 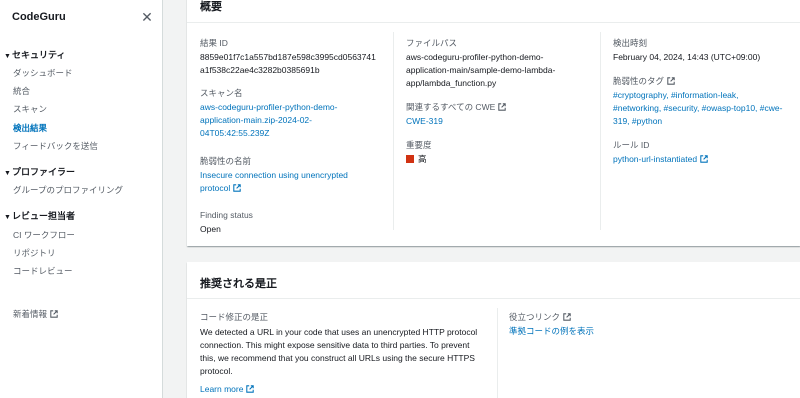 I want to click on sidebar-header: CodeGuru ✕, so click(x=83, y=17).